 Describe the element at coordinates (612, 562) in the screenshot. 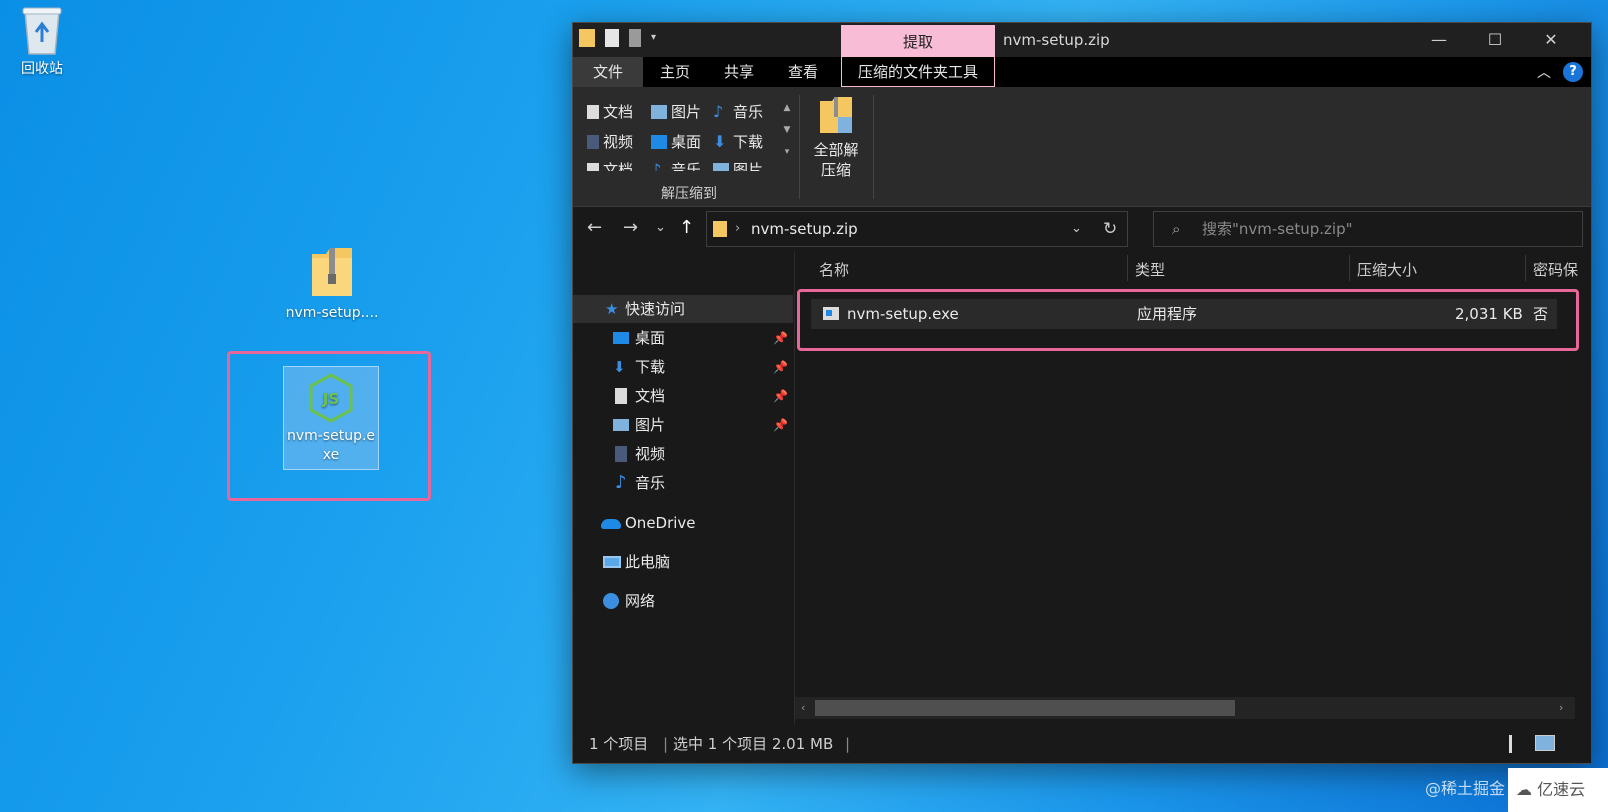

I see `this-pc-icon` at that location.